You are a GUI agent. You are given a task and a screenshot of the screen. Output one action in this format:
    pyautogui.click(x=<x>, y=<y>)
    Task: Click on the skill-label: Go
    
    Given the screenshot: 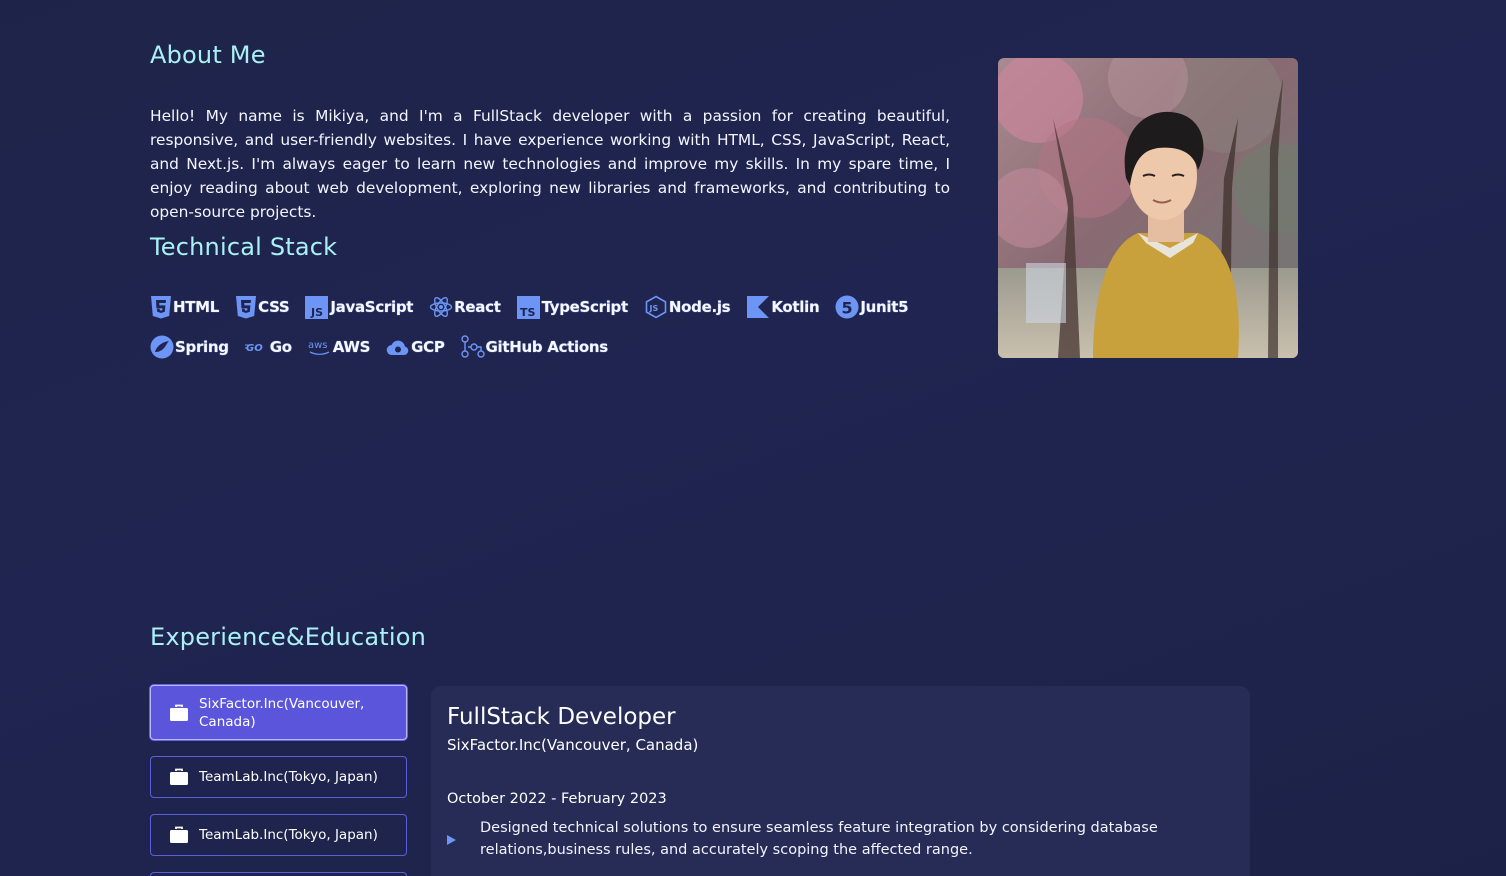 What is the action you would take?
    pyautogui.click(x=280, y=347)
    